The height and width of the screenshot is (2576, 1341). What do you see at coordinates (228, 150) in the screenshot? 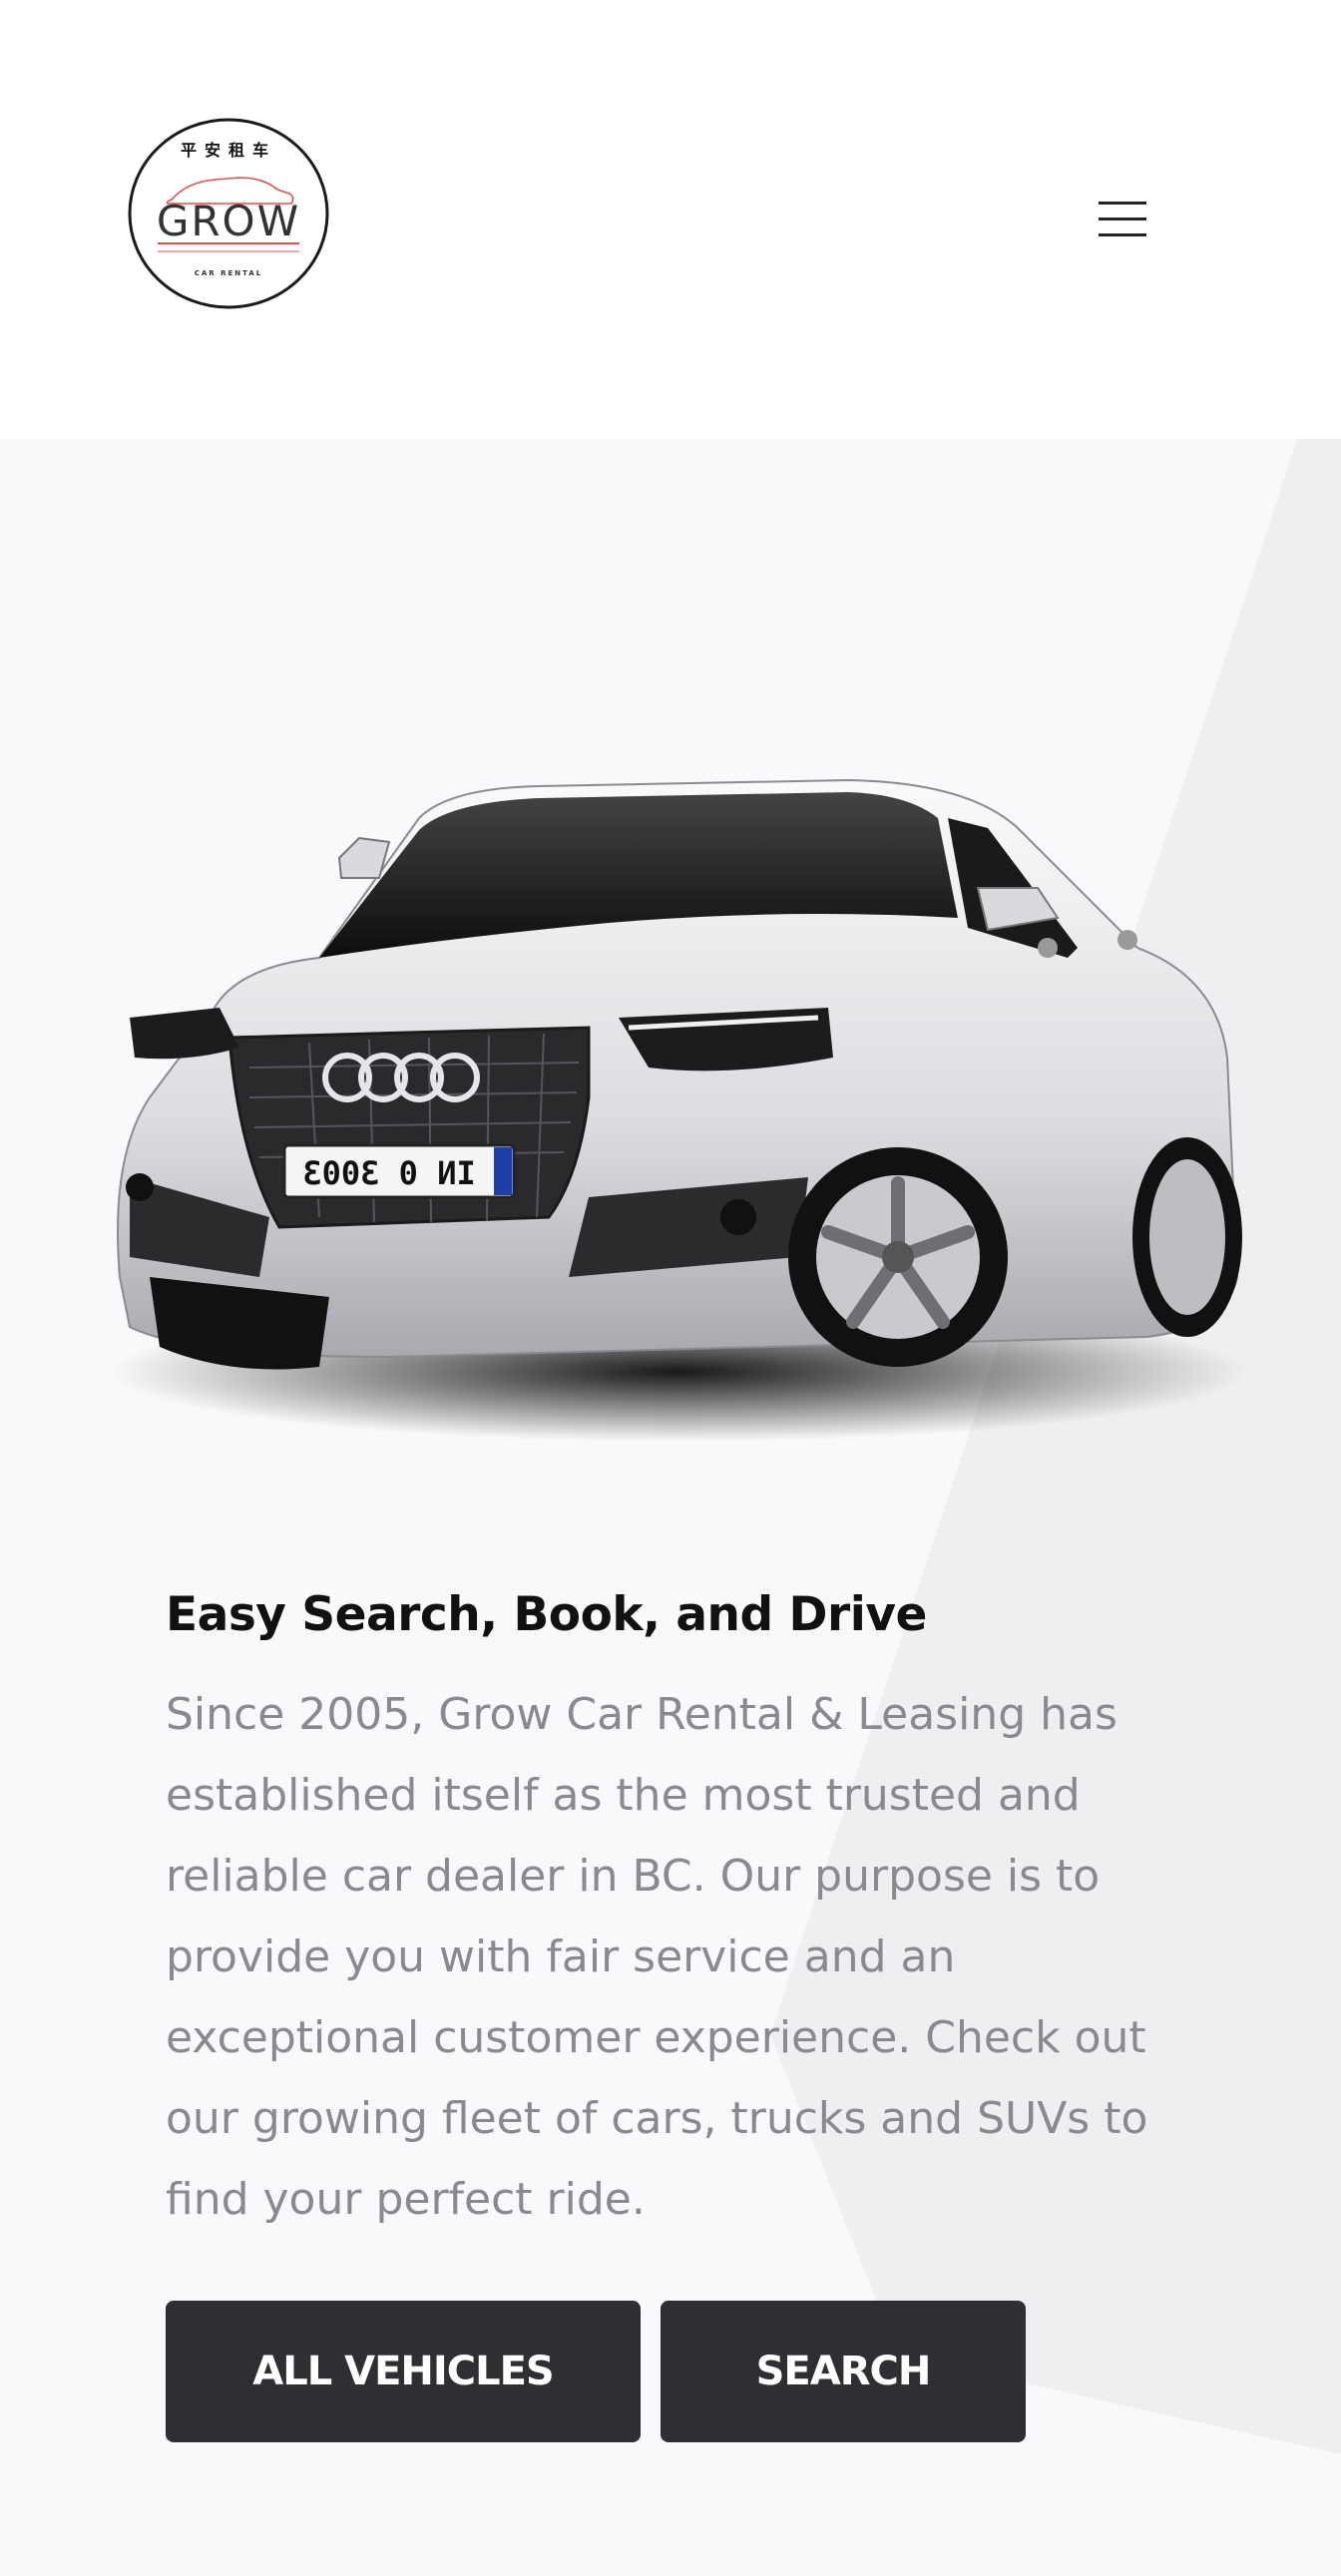
I see `svg-text: 平安租车` at bounding box center [228, 150].